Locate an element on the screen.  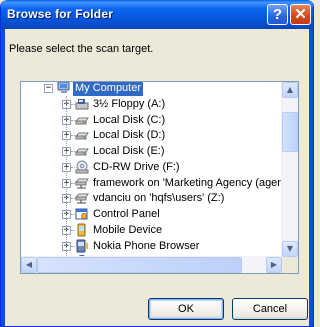
tree-item: + vdanciu on 'hqfs\users' (Z:) is located at coordinates (151, 198).